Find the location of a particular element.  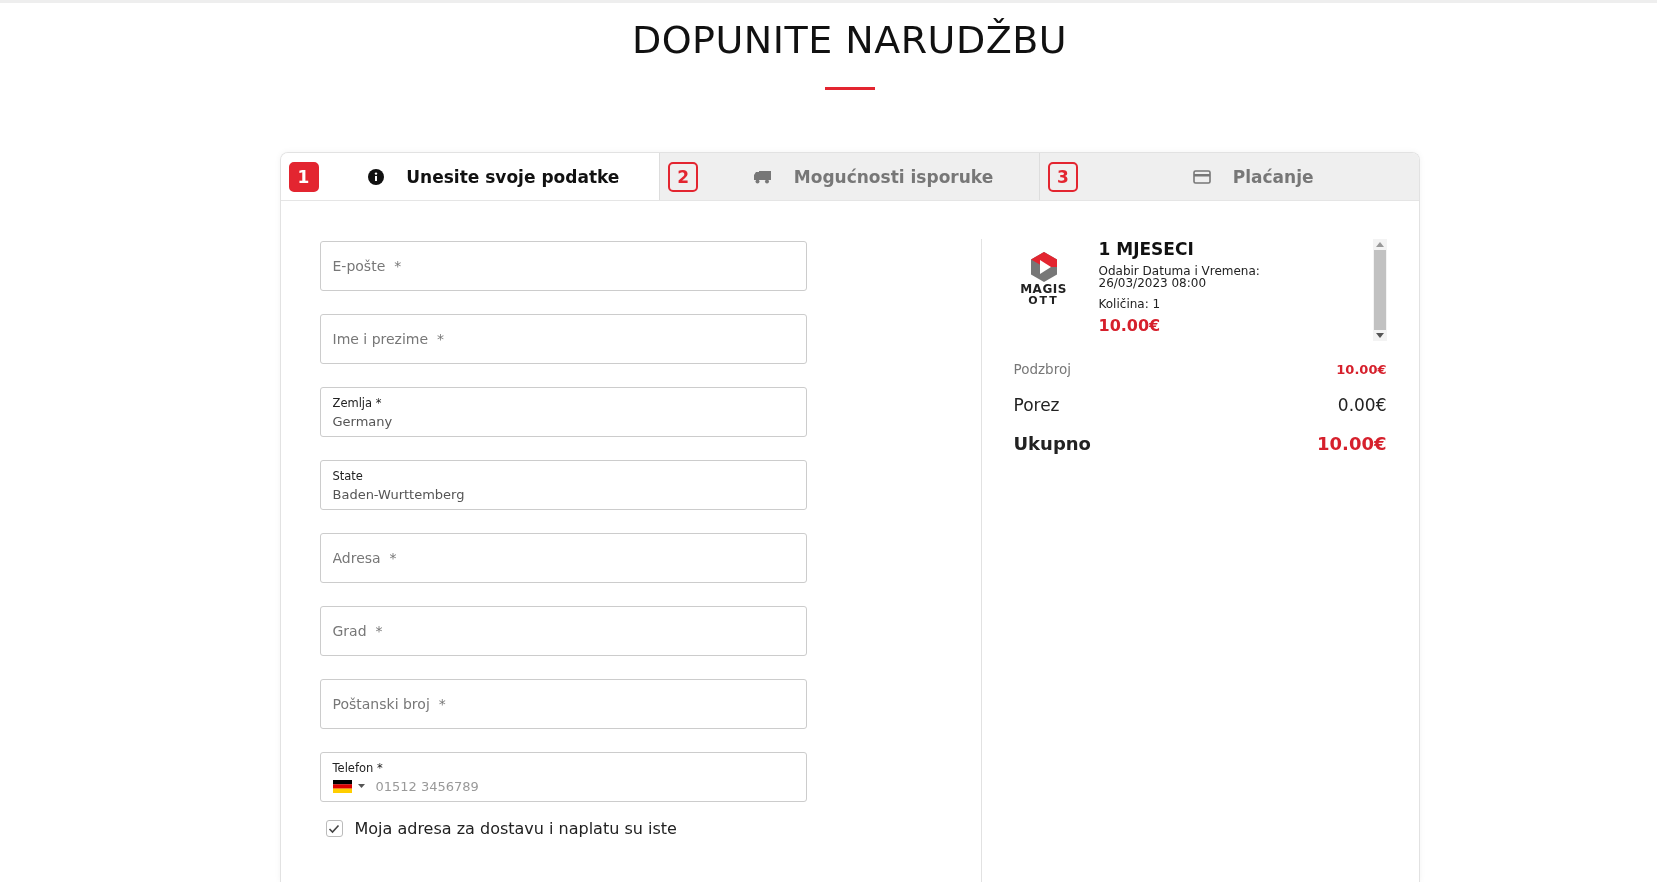

checkbox-label: Moja adresa za dostavu i naplatu su iste is located at coordinates (515, 828).